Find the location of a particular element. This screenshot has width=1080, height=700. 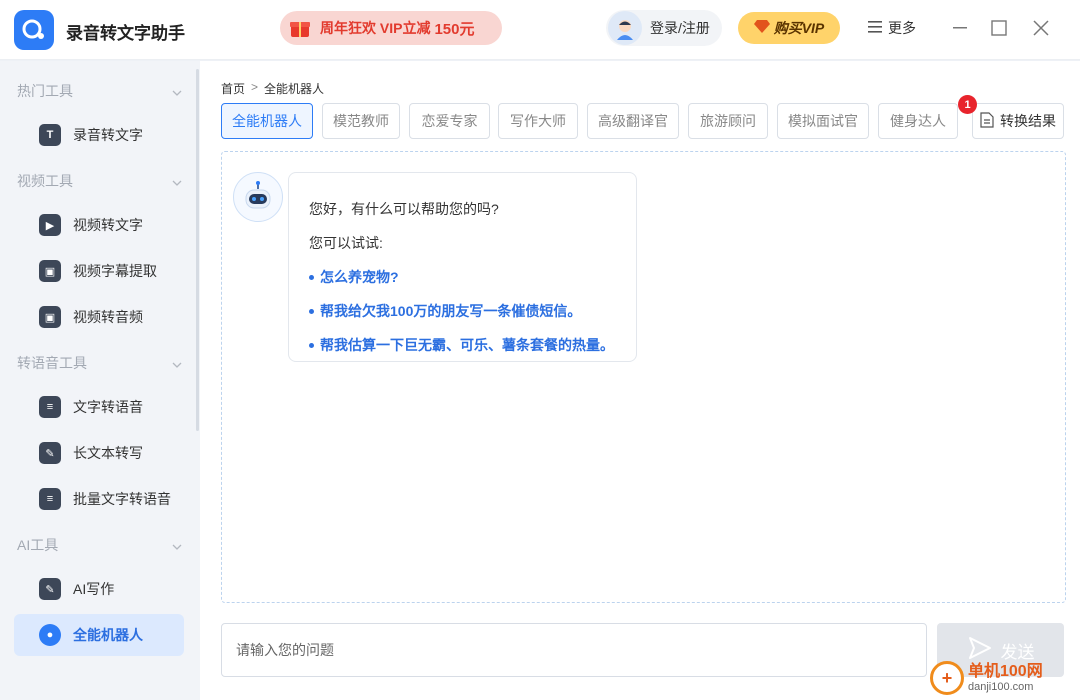

robot-avatar-icon is located at coordinates (258, 197).